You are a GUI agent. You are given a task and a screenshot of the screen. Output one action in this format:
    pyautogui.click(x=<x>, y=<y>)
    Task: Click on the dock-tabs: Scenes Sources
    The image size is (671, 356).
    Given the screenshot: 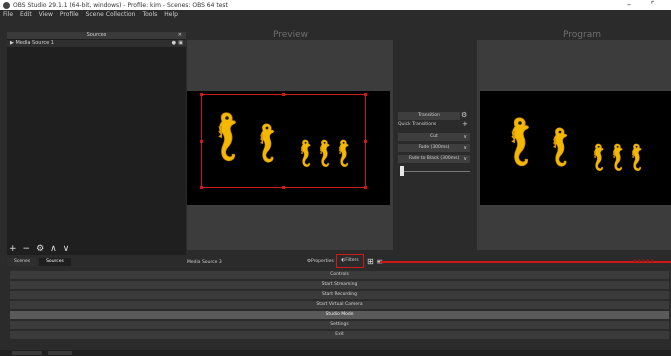 What is the action you would take?
    pyautogui.click(x=40, y=262)
    